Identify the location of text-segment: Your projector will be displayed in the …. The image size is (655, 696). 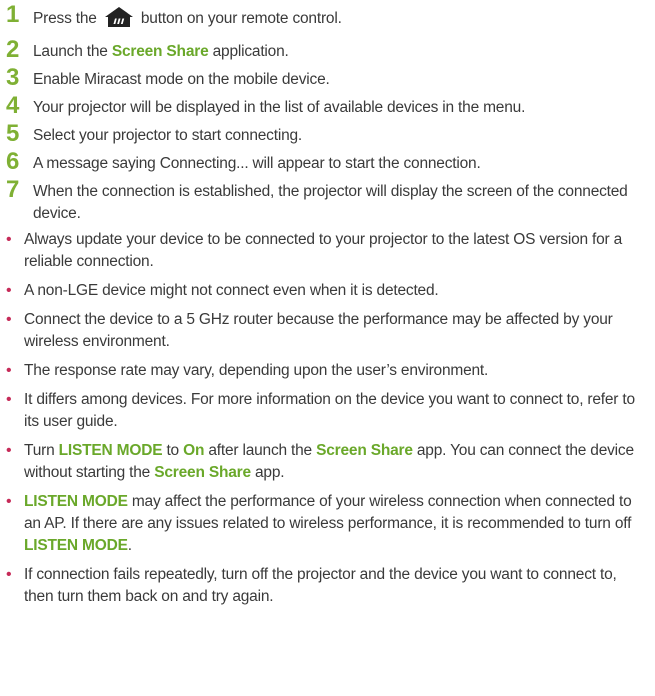
(279, 107).